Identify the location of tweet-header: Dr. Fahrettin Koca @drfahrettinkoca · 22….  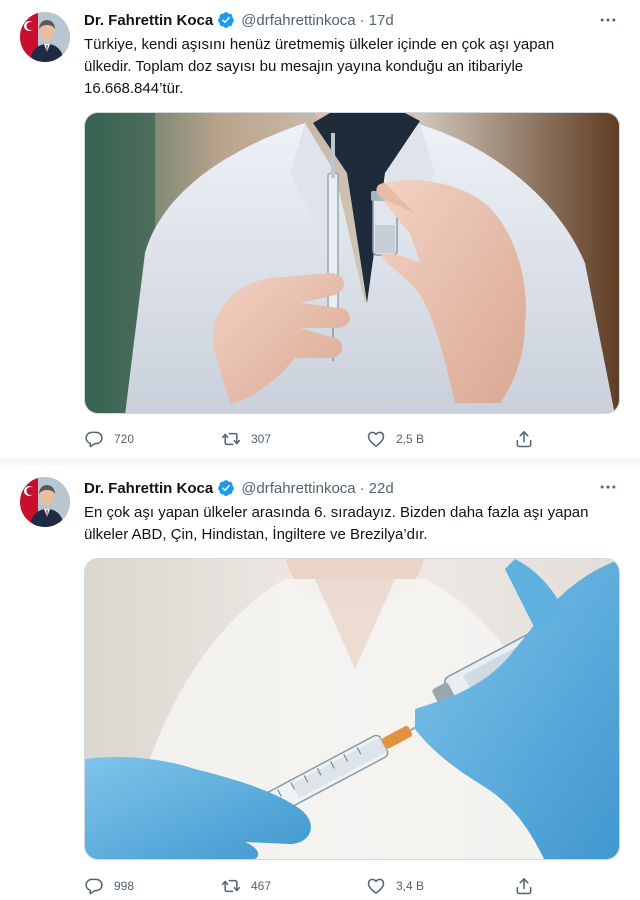
(239, 488).